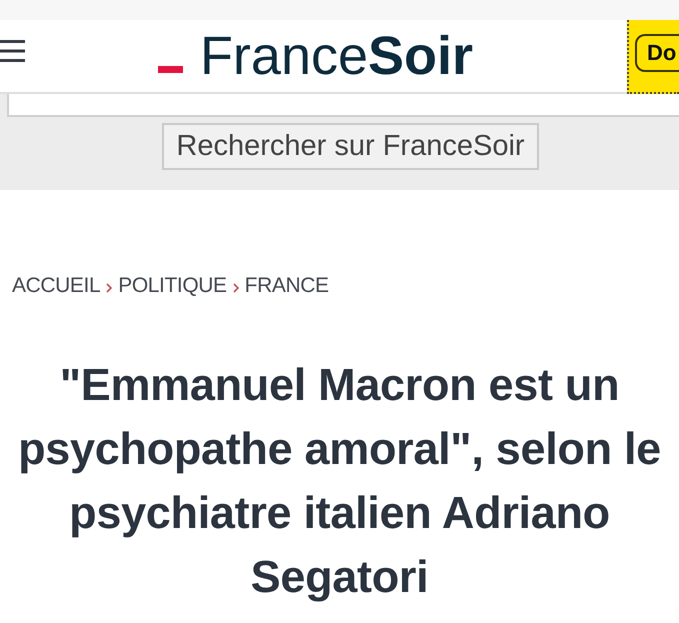 The width and height of the screenshot is (679, 623). I want to click on logo-text: FranceSoir, so click(337, 56).